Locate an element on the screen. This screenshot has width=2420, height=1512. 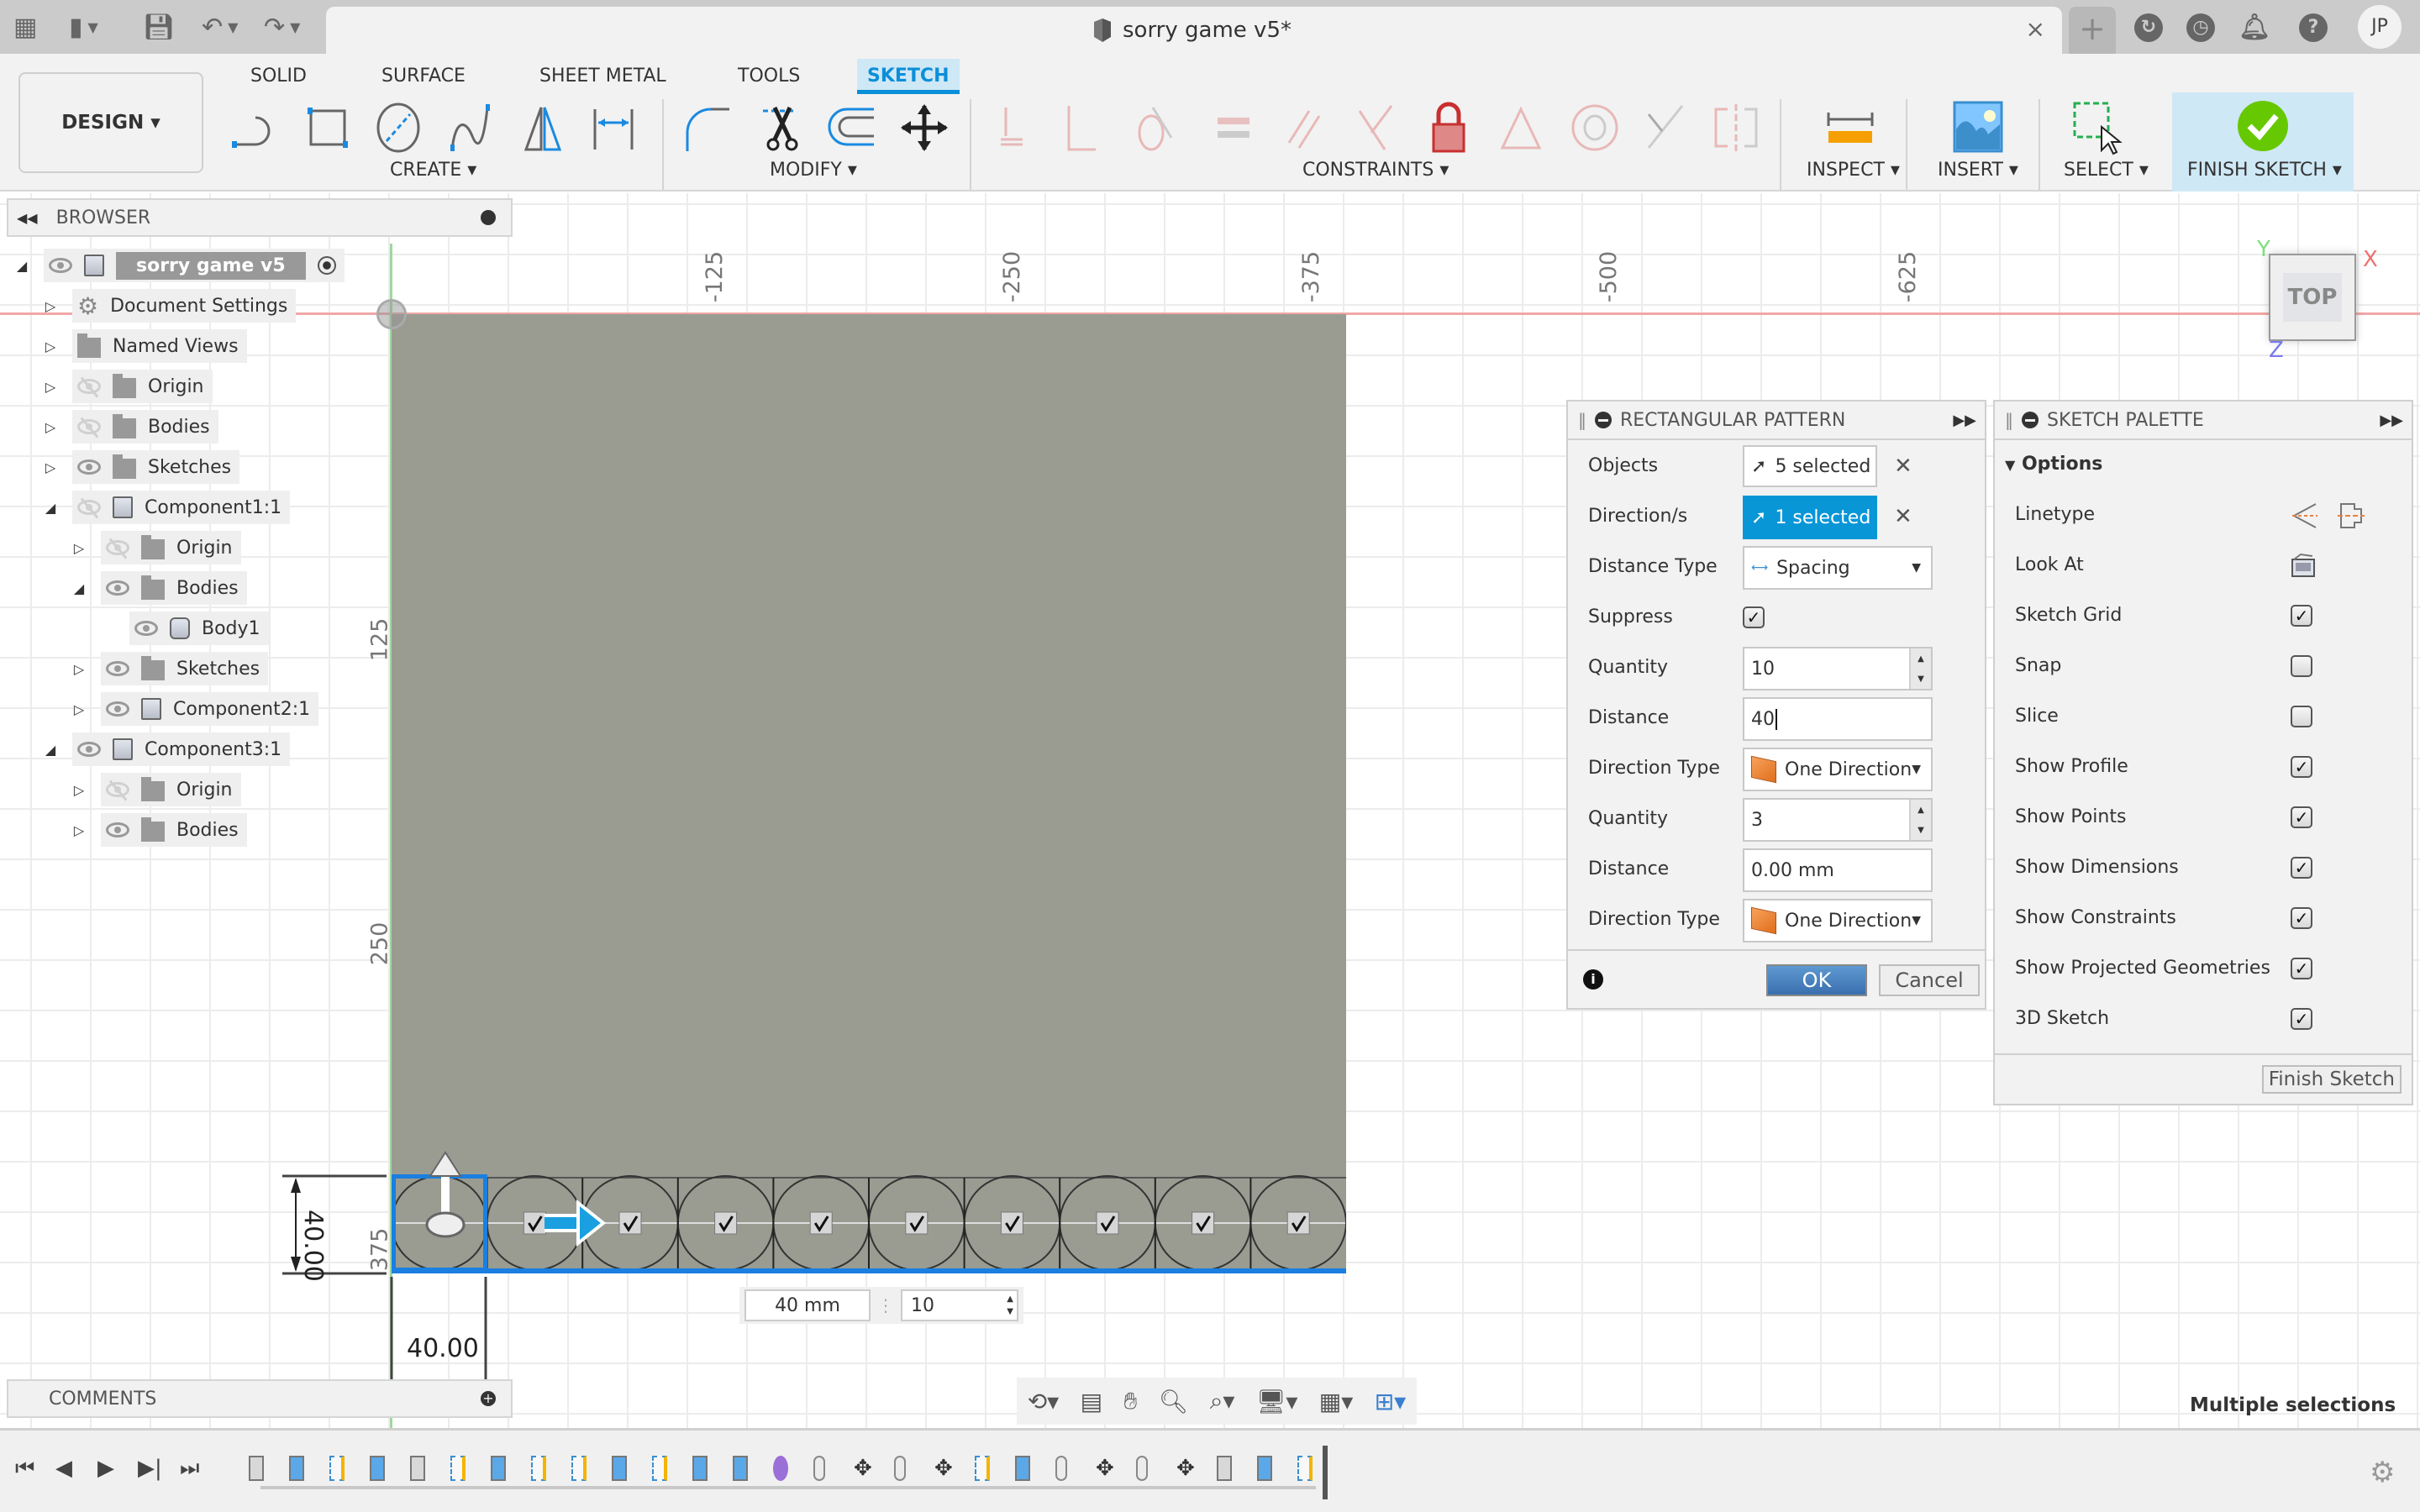
browser-item: ▷ Sketches is located at coordinates (172, 668).